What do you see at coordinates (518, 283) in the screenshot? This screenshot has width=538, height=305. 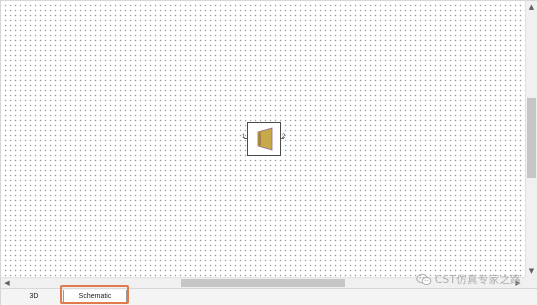 I see `scroll-right-arrow-icon: ▶` at bounding box center [518, 283].